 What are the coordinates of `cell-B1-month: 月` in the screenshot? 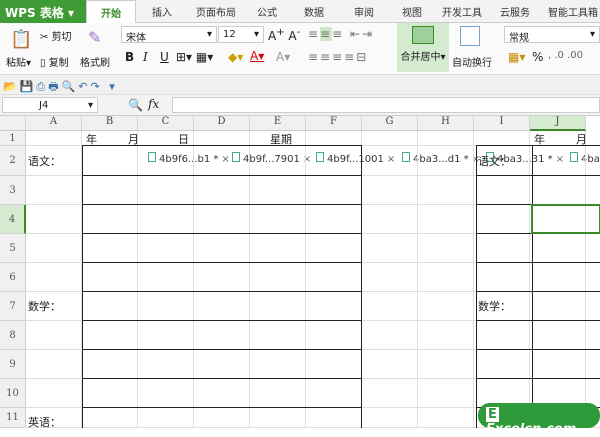 It's located at (133, 139).